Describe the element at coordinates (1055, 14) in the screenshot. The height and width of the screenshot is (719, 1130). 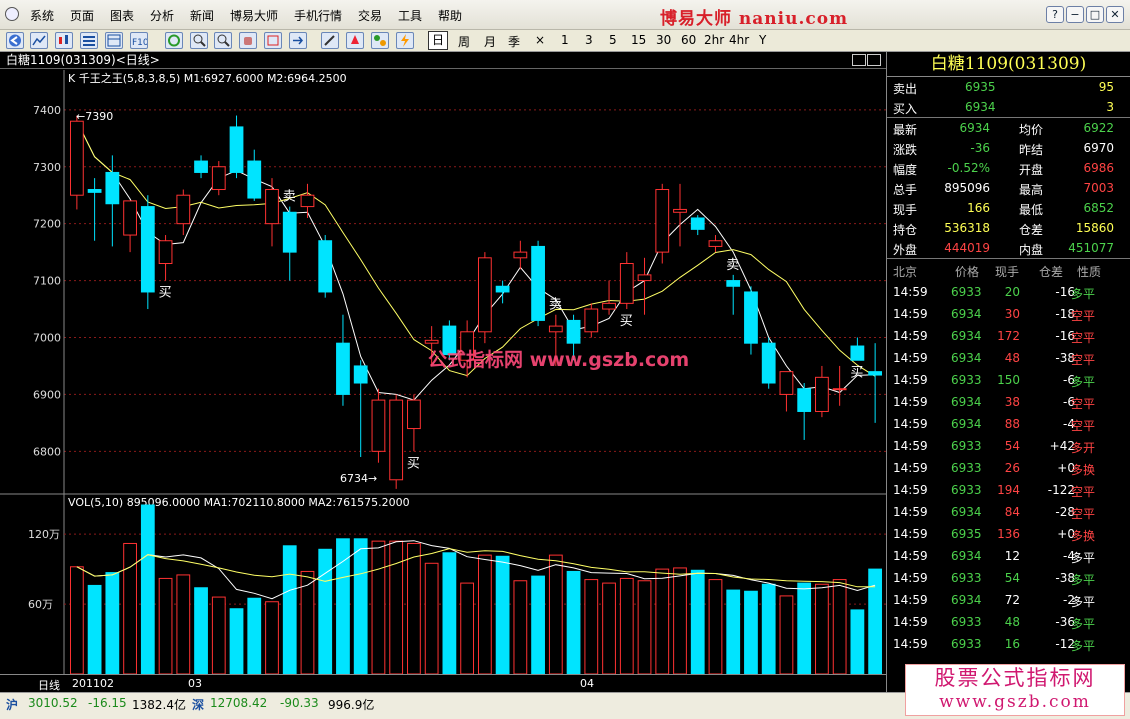
I see `help-window-icon: ?` at that location.